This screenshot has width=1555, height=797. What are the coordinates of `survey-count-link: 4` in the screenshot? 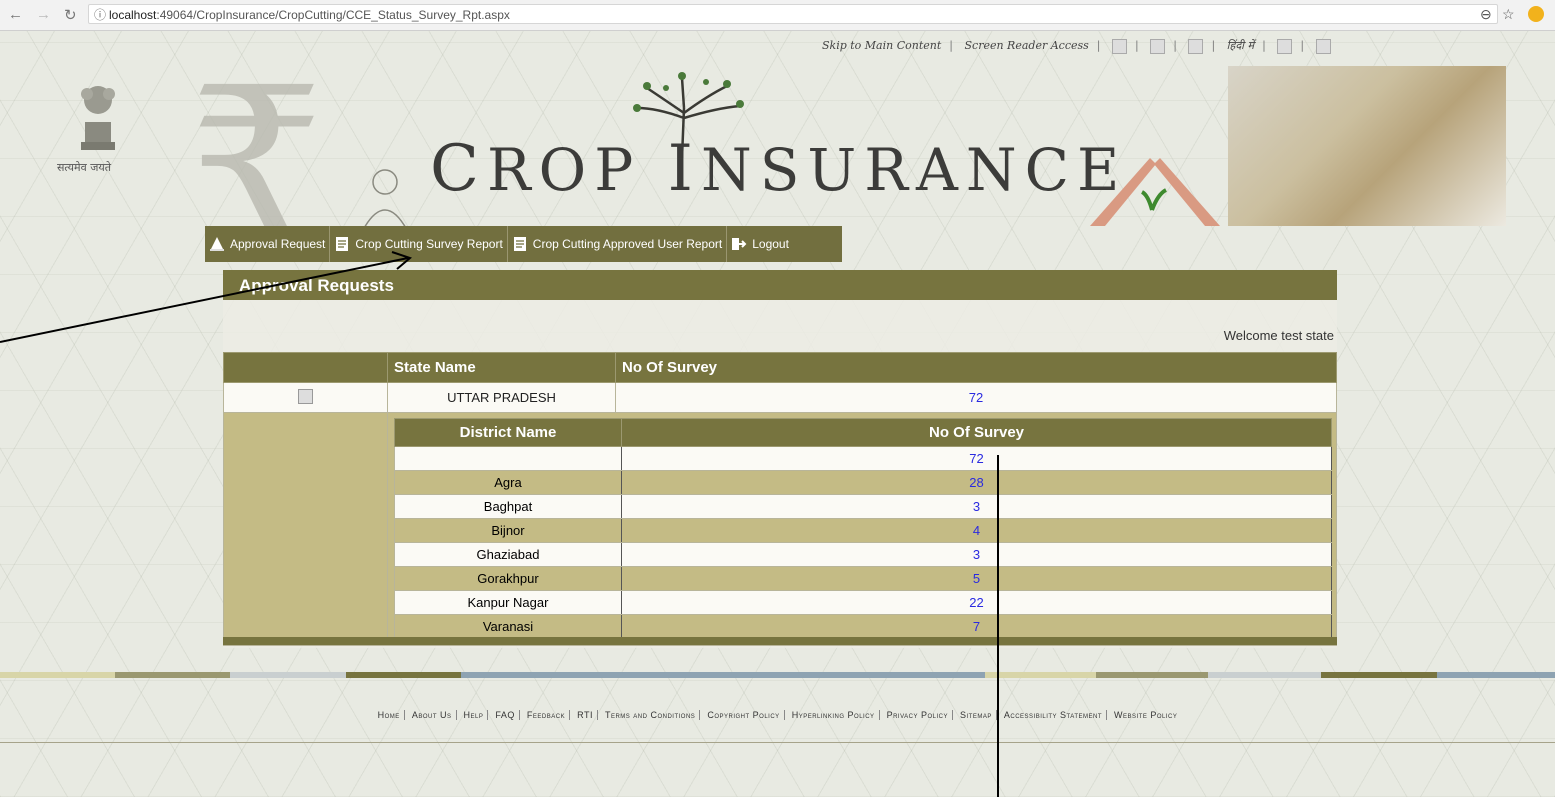 It's located at (976, 530).